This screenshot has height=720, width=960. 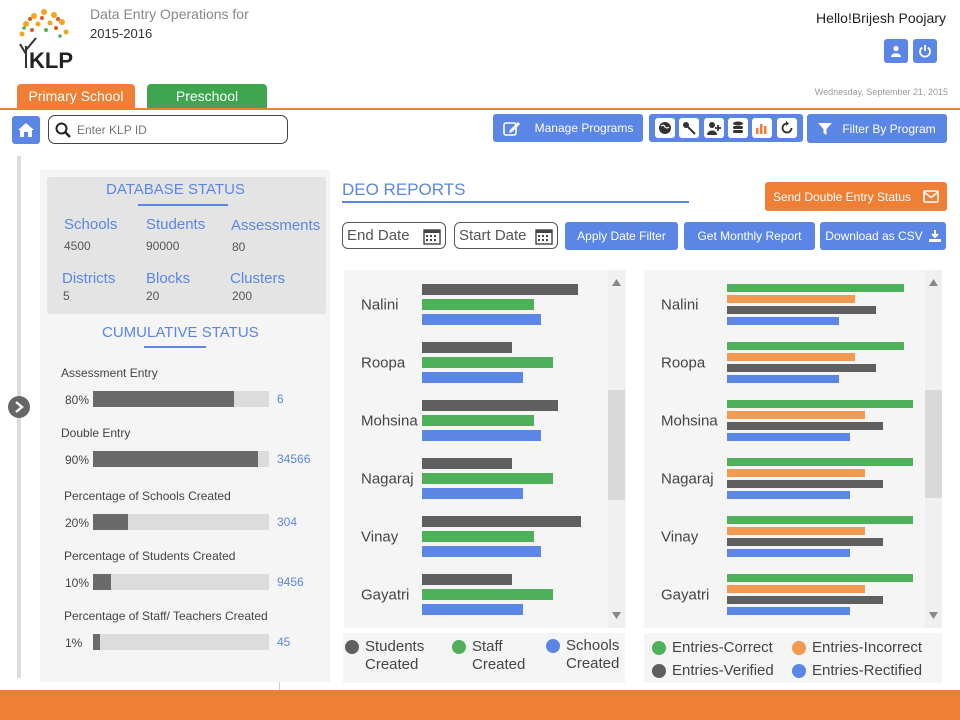 I want to click on download-csv-button: Download as CSV, so click(x=883, y=236).